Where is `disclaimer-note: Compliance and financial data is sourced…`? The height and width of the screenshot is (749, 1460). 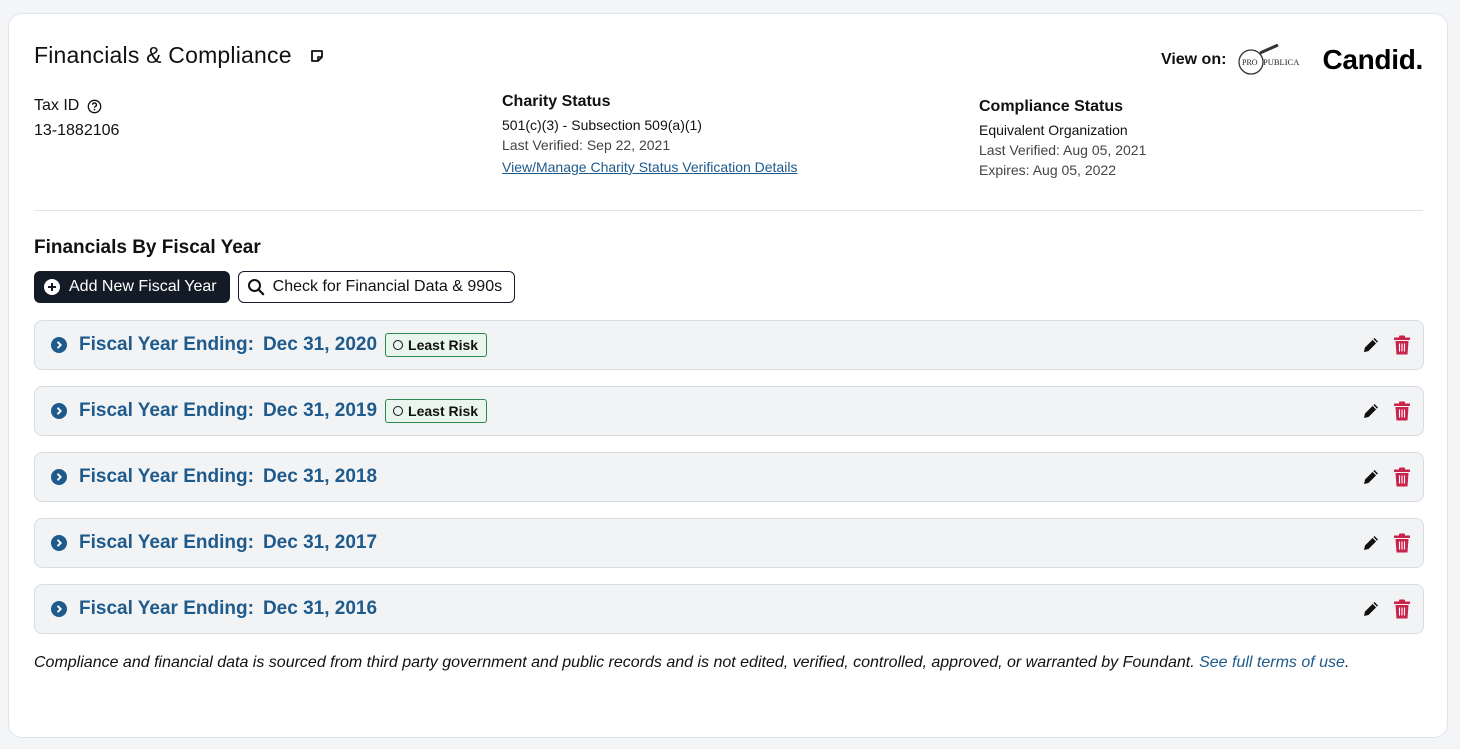 disclaimer-note: Compliance and financial data is sourced… is located at coordinates (729, 663).